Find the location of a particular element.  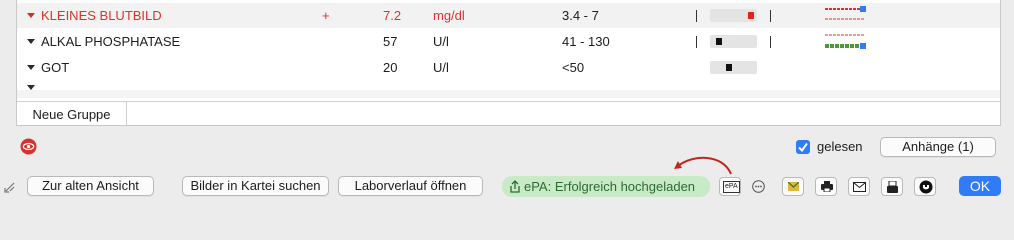

checkmark-icon is located at coordinates (803, 147).